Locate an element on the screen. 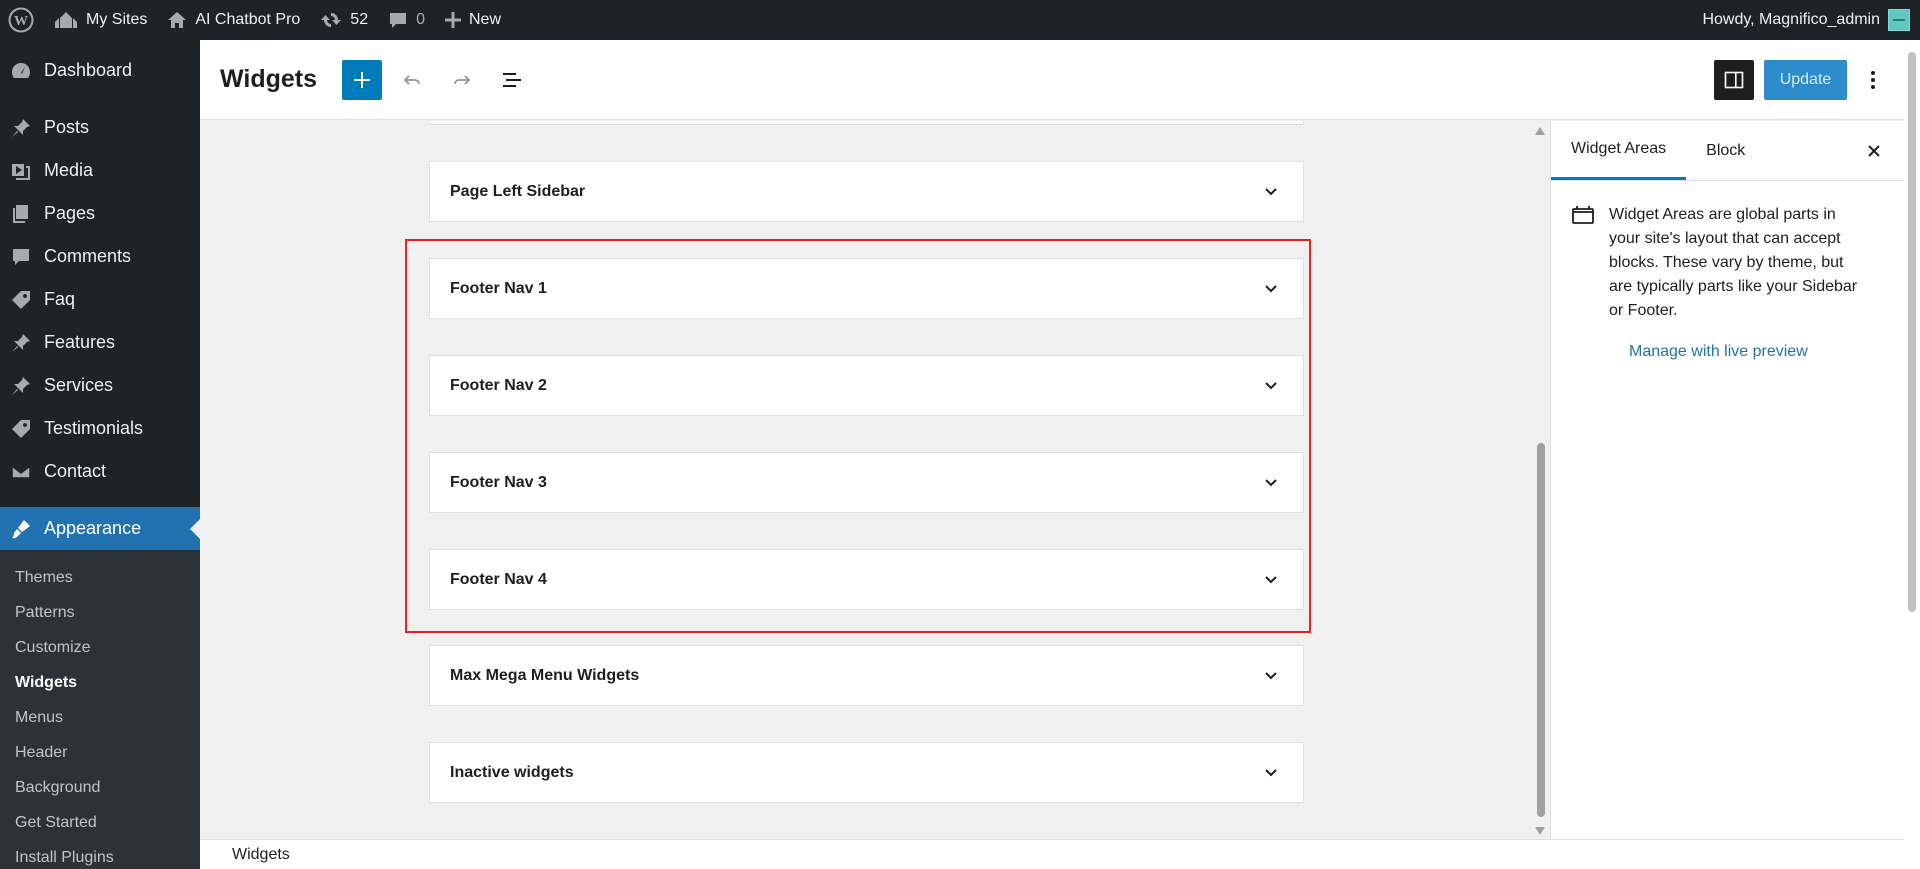  submenu-item-background: Background is located at coordinates (100, 787).